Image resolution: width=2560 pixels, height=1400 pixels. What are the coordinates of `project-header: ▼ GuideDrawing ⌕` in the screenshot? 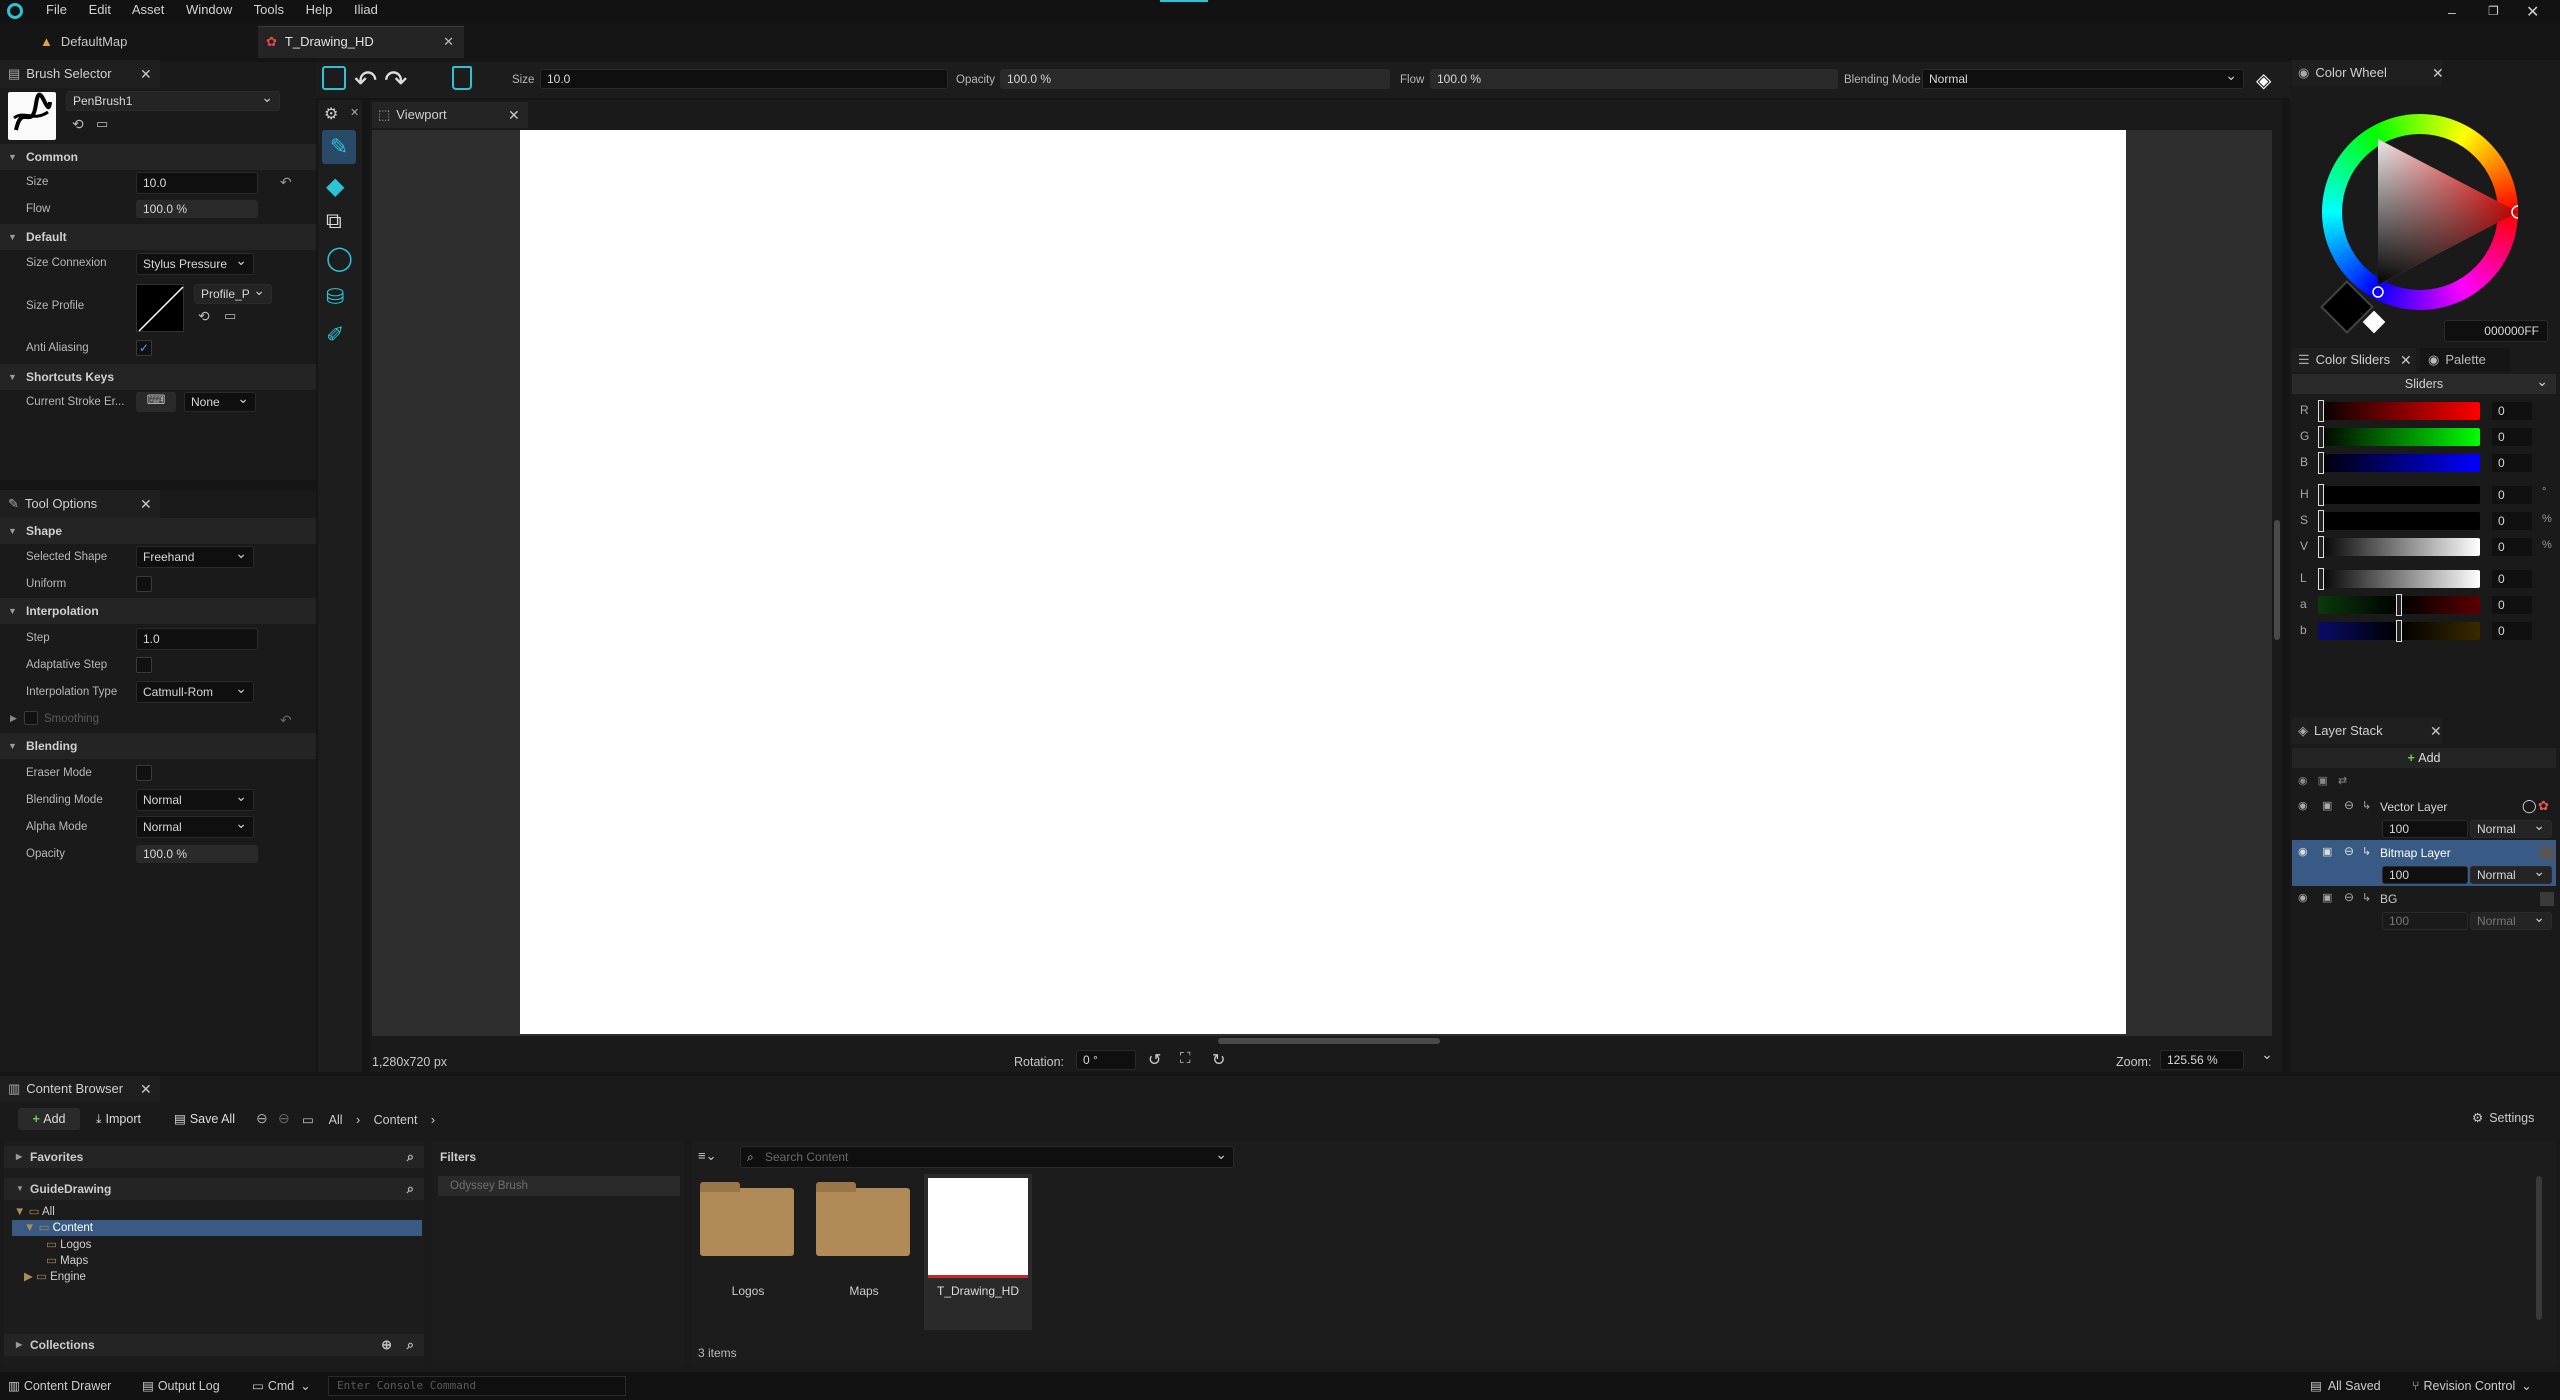 It's located at (214, 1189).